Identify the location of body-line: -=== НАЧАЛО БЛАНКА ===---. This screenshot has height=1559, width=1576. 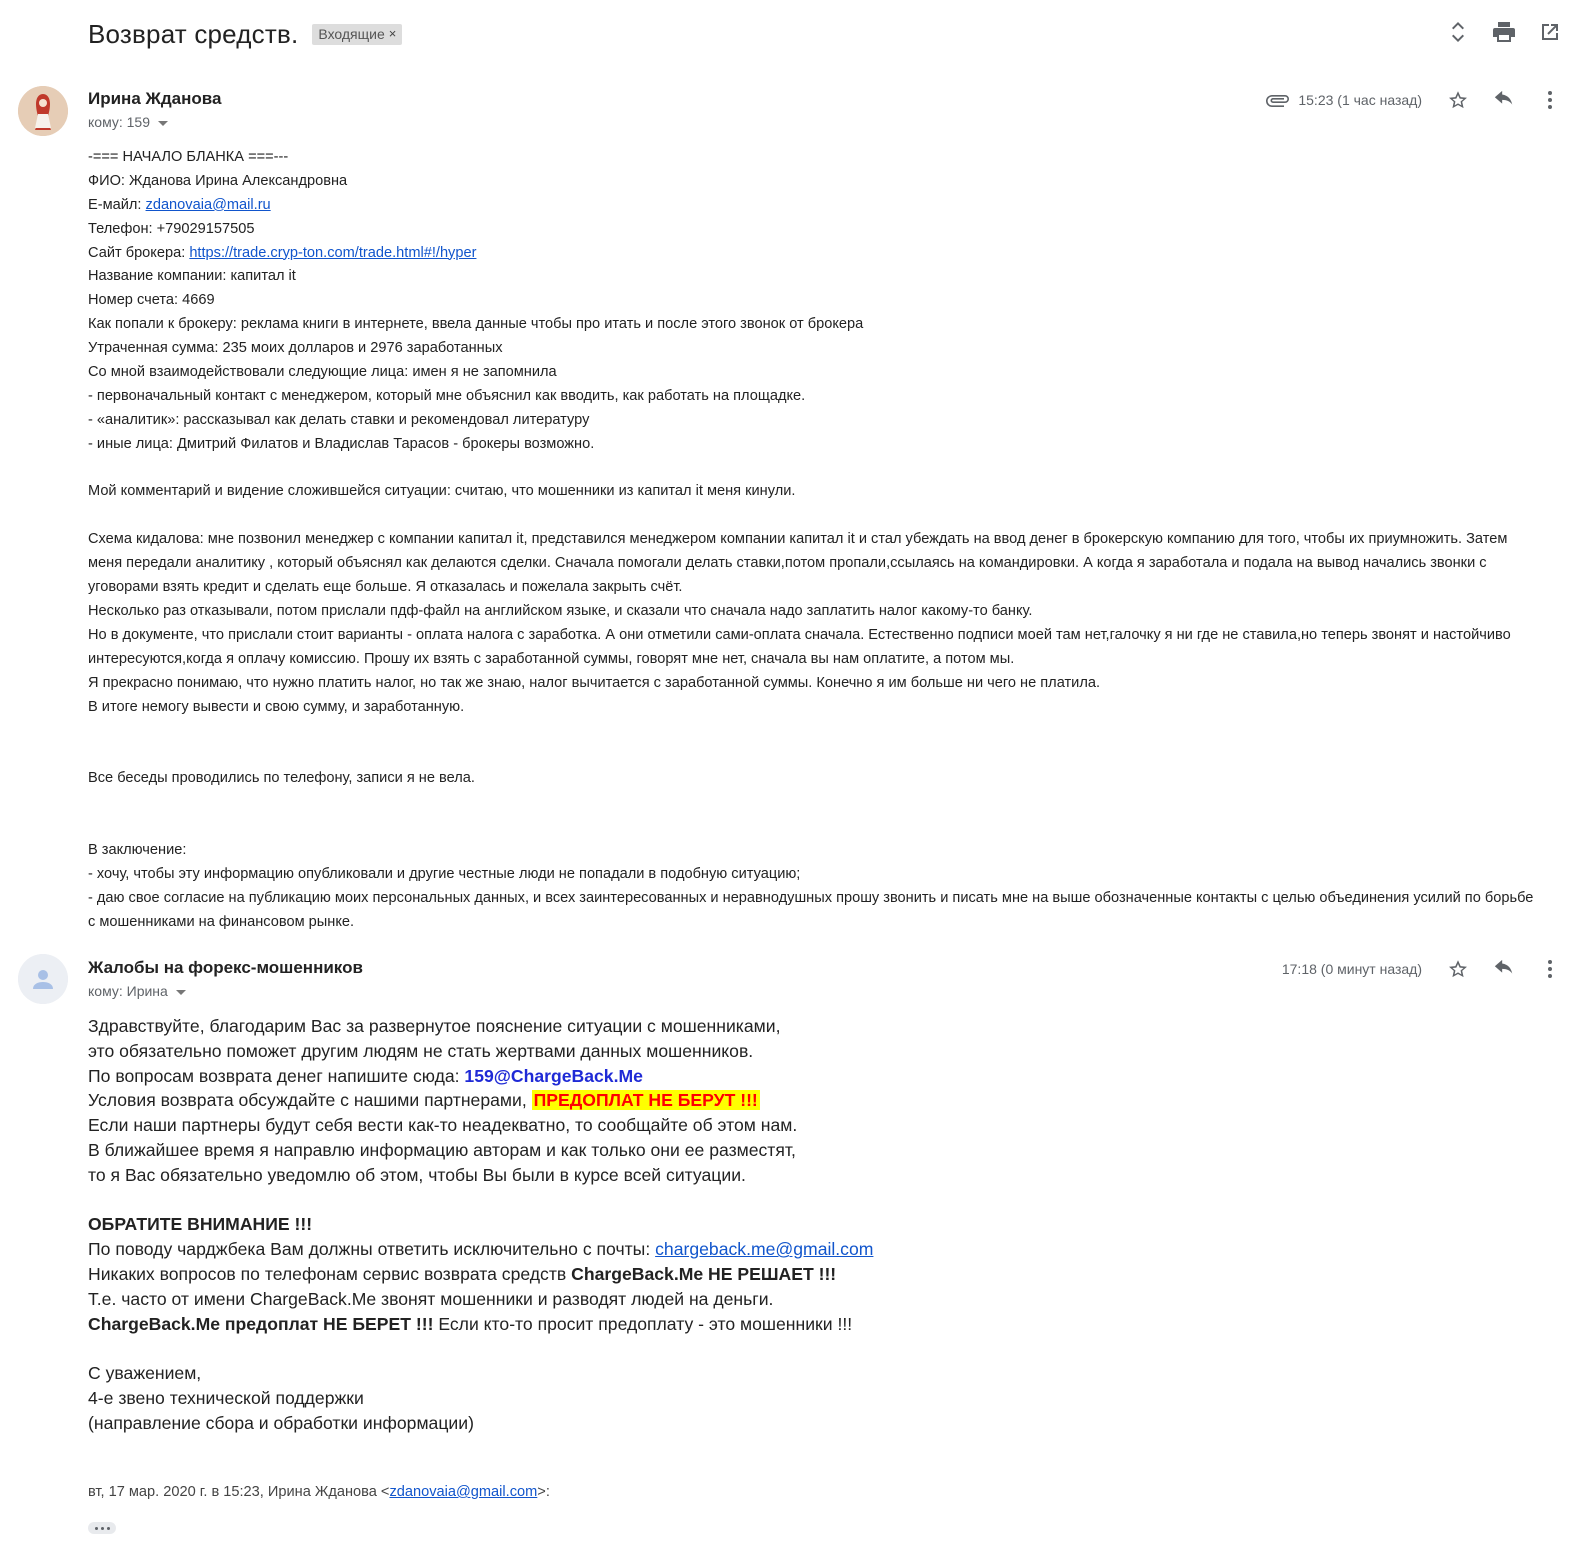
(188, 157).